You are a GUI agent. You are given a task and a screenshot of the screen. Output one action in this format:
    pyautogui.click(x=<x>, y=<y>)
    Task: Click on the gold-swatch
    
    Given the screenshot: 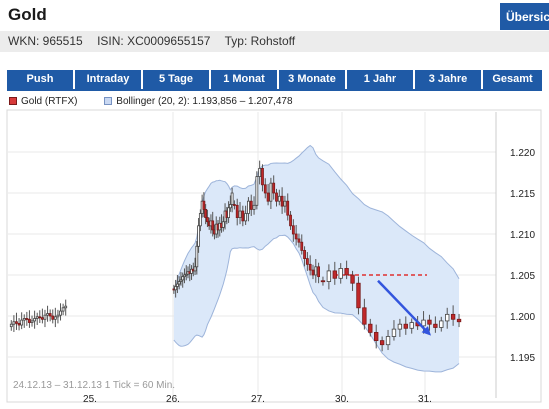 What is the action you would take?
    pyautogui.click(x=13, y=101)
    